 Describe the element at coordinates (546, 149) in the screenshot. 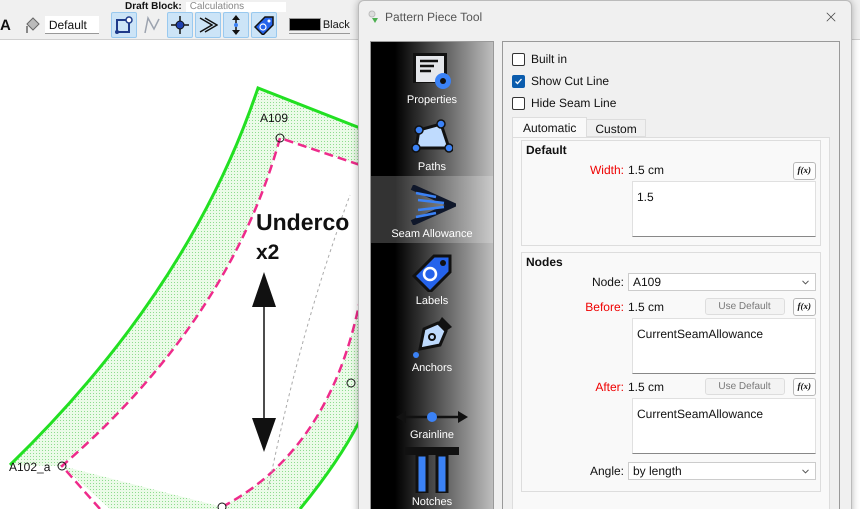

I see `group-title: Default` at that location.